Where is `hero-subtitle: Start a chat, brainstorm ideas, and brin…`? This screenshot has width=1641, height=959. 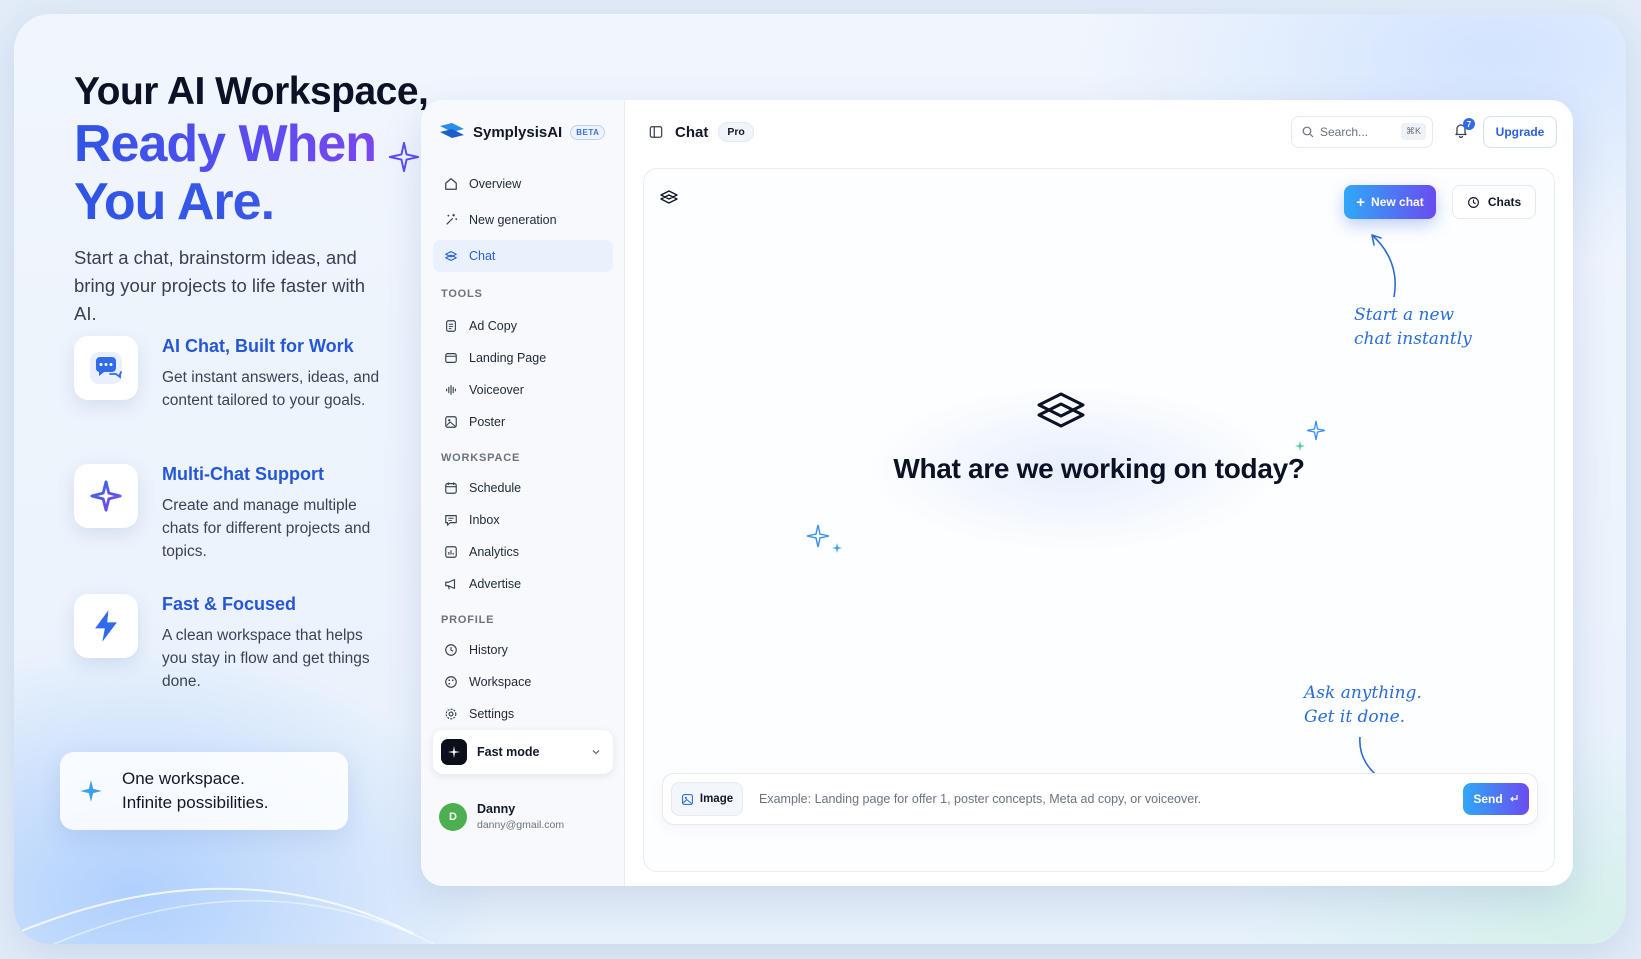
hero-subtitle: Start a chat, brainstorm ideas, and brin… is located at coordinates (219, 285).